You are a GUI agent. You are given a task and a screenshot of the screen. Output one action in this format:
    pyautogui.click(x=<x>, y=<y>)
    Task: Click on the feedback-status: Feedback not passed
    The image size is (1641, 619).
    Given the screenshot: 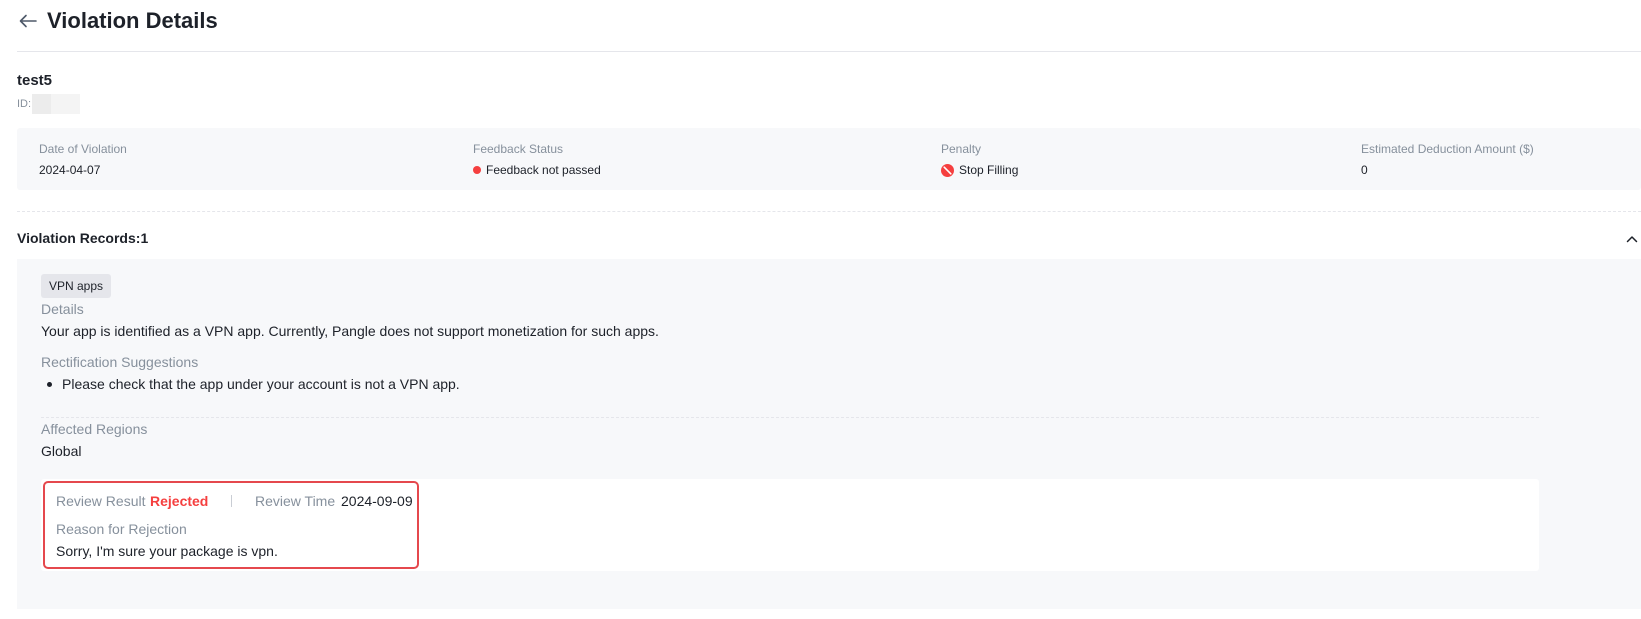 What is the action you would take?
    pyautogui.click(x=537, y=170)
    